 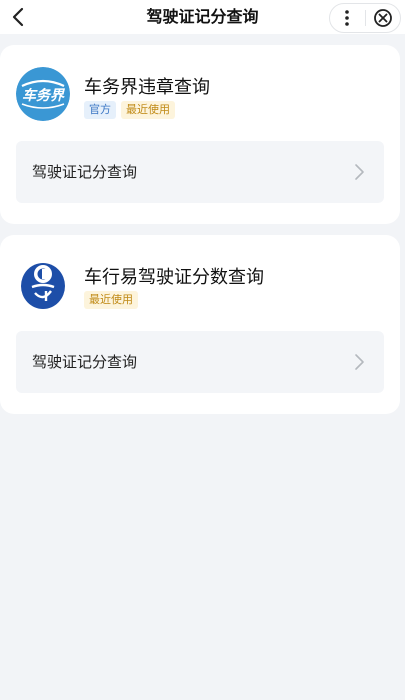 I want to click on logo-text: 车务界, so click(x=44, y=95).